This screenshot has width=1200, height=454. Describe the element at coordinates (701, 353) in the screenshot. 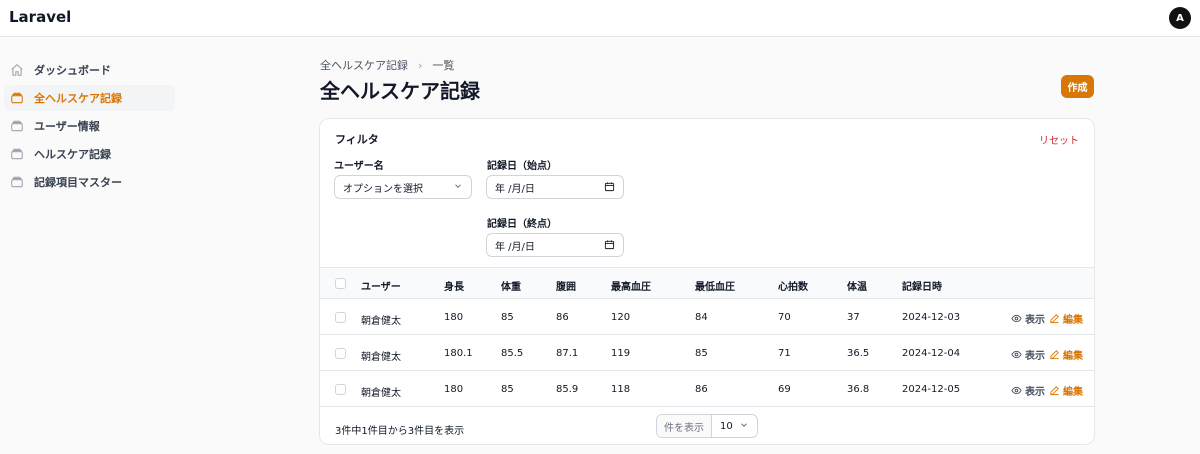

I see `cell-diastolic: 85` at that location.